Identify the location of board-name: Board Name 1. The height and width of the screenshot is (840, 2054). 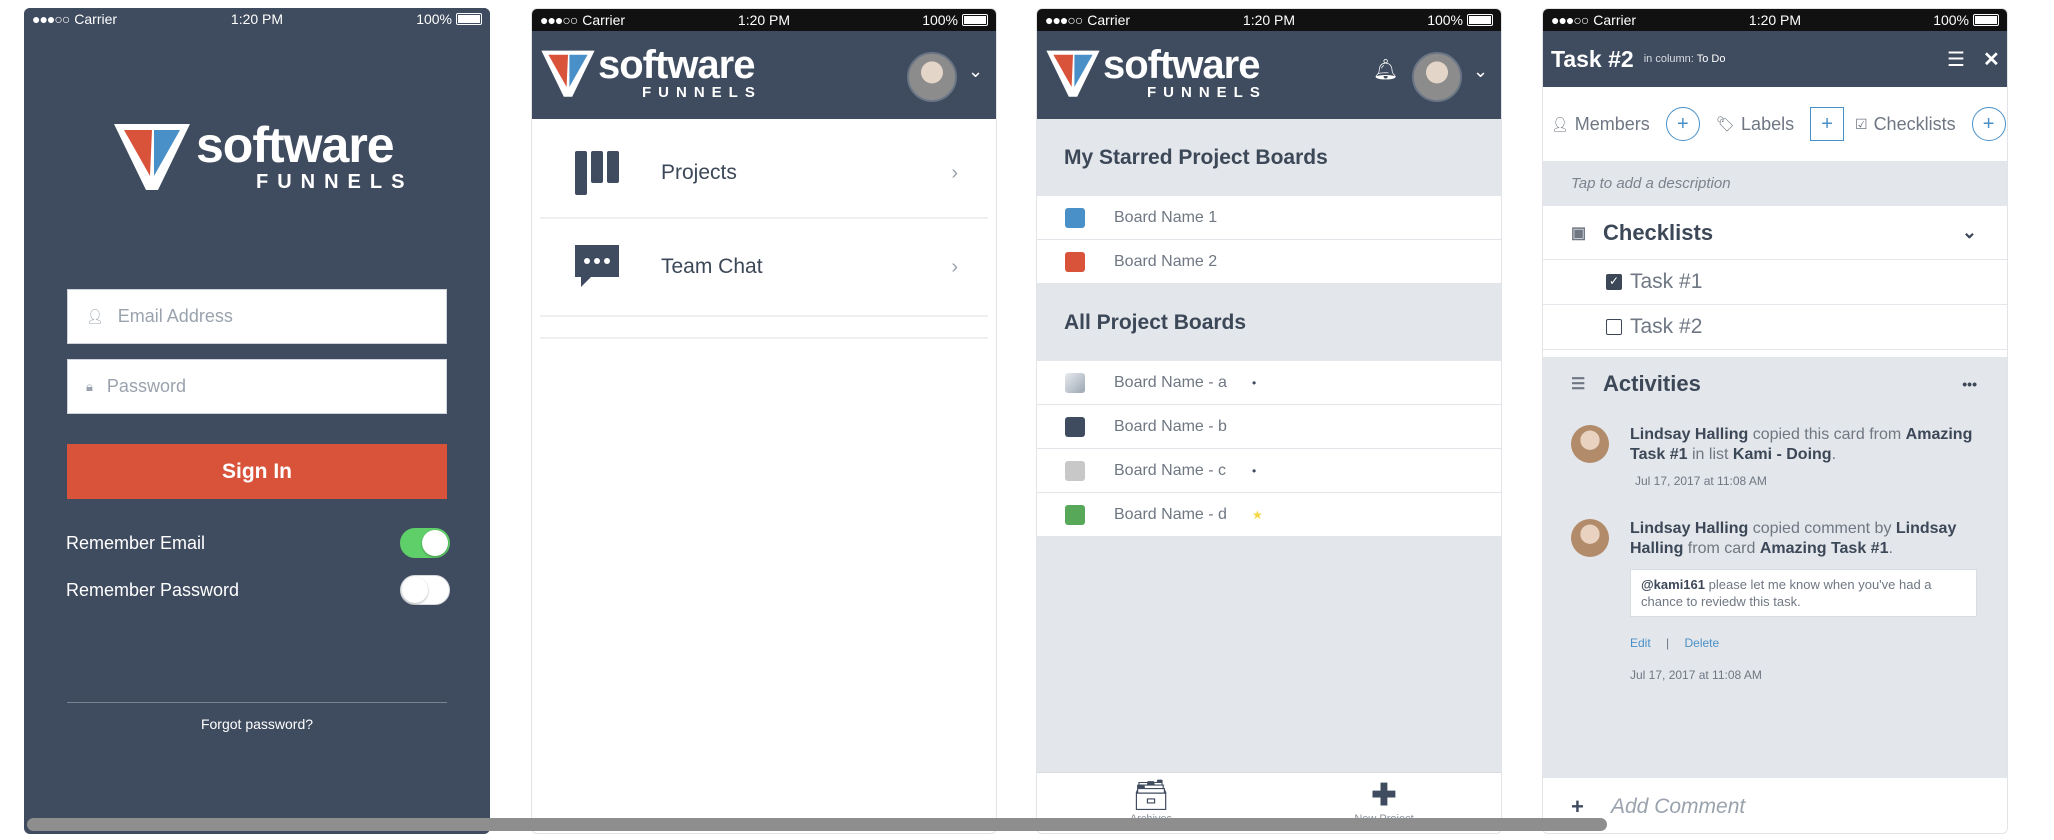
(1166, 217).